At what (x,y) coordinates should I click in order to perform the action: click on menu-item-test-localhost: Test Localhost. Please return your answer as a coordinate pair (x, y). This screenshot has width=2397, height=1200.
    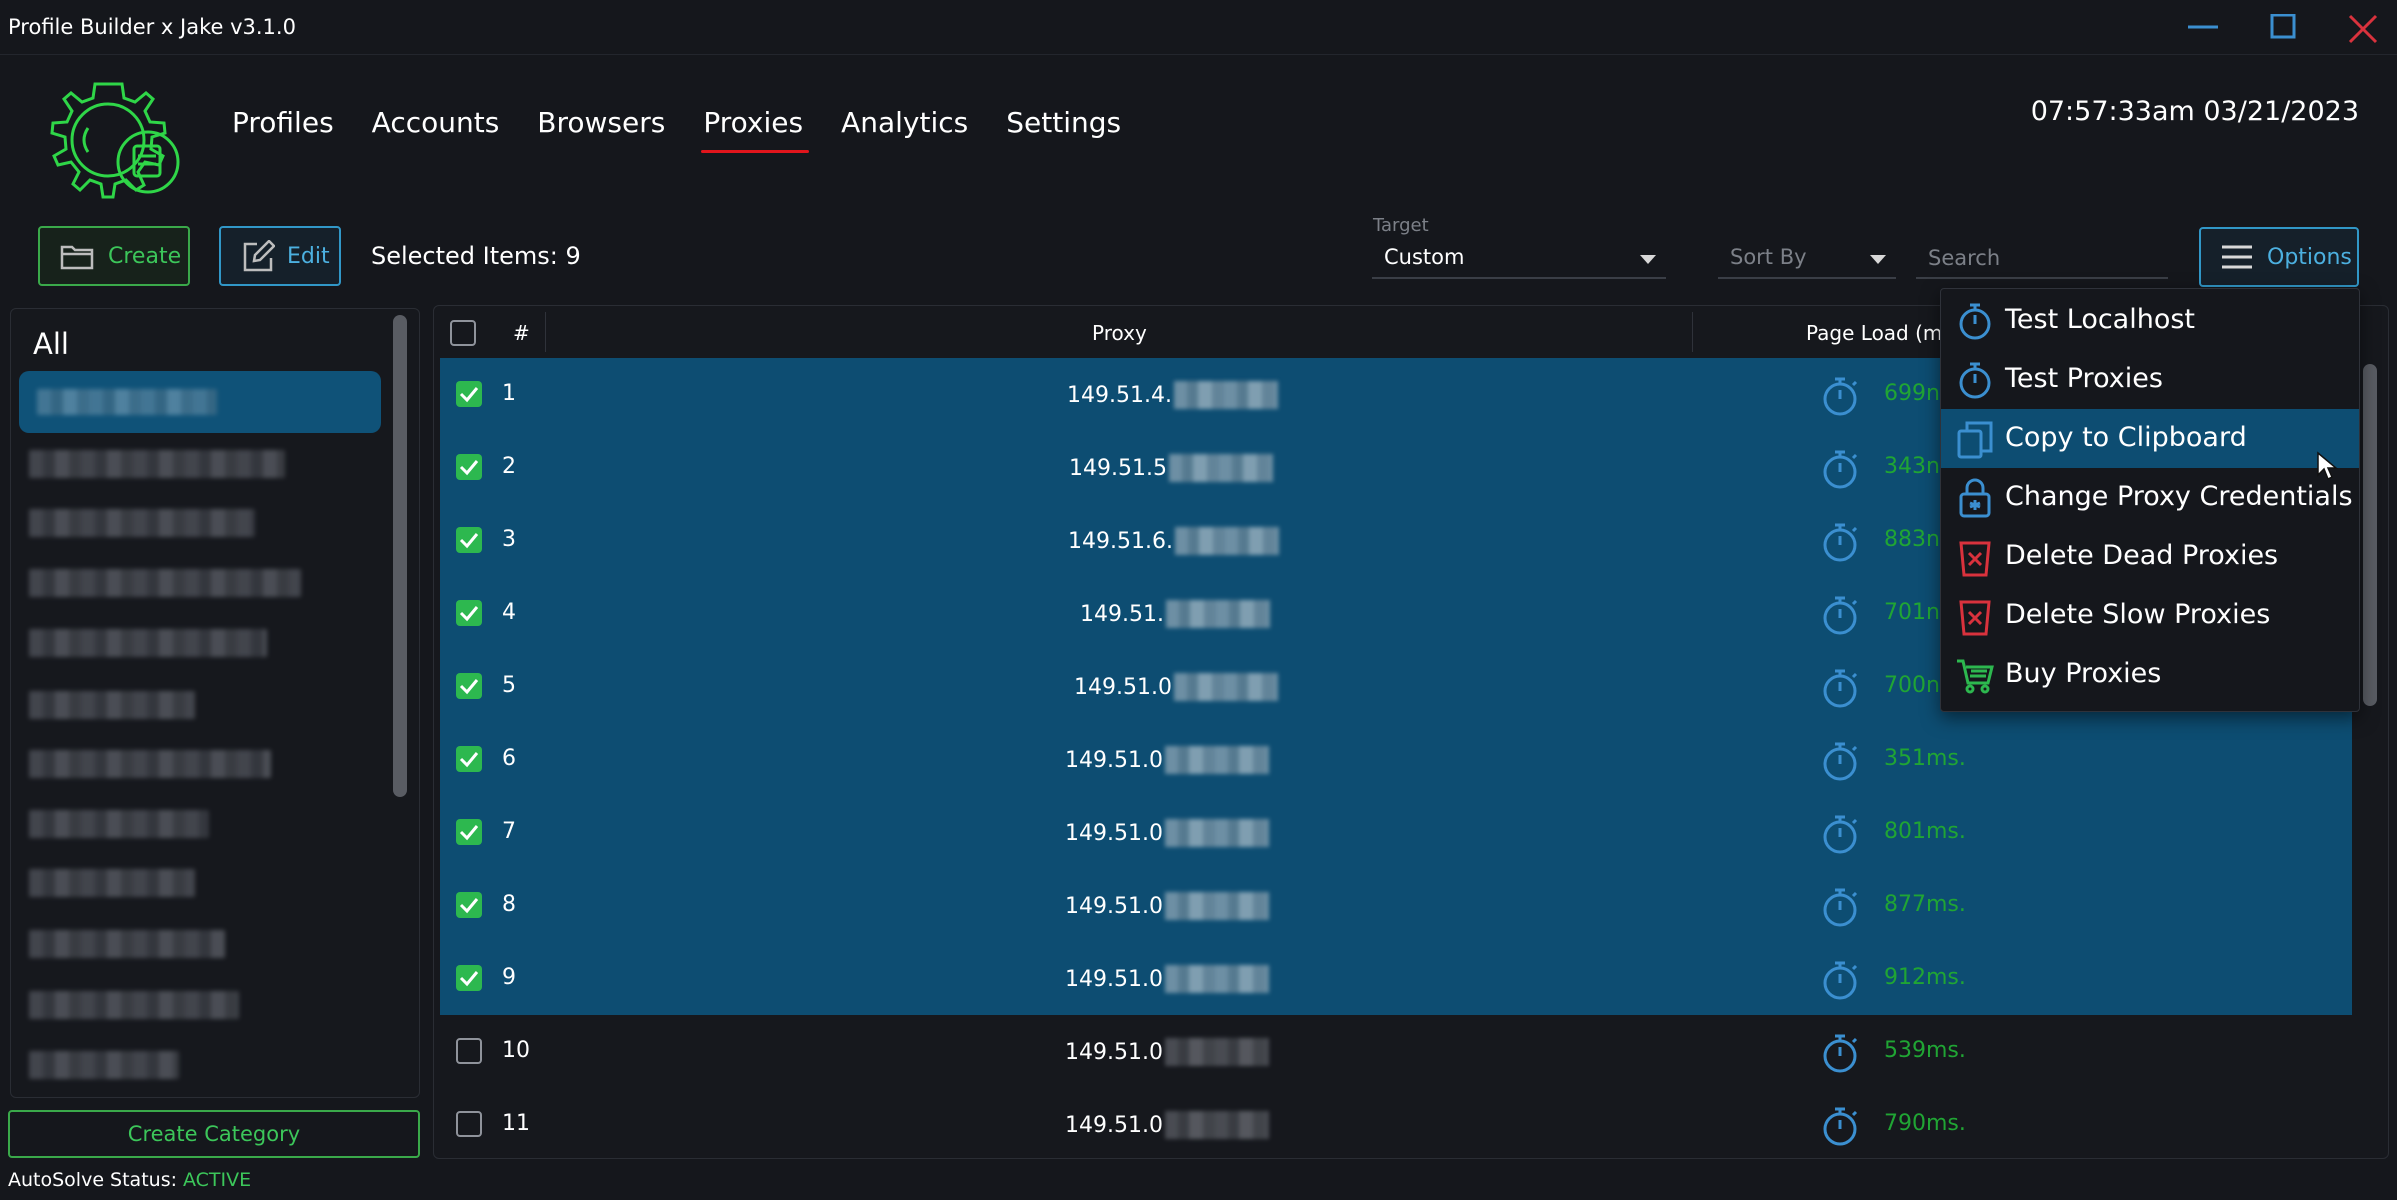
    Looking at the image, I should click on (2150, 320).